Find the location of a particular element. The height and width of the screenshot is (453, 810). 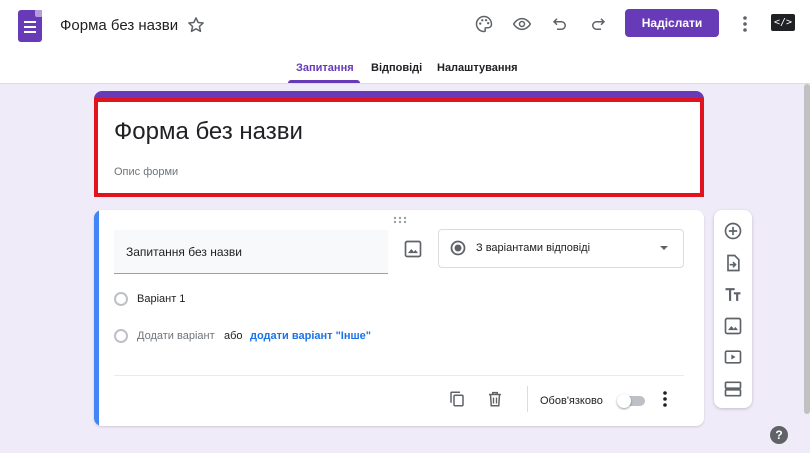

document-title: Форма без назви is located at coordinates (119, 25).